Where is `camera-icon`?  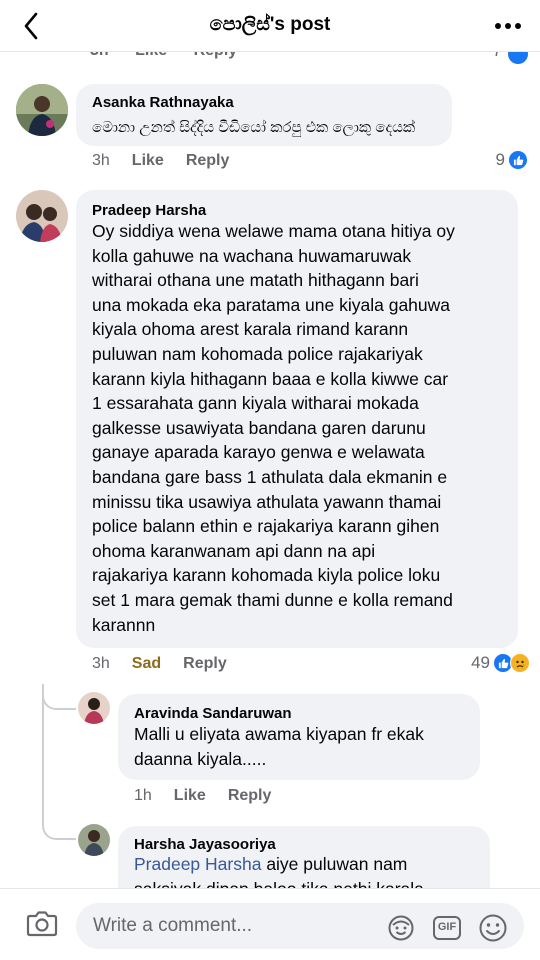 camera-icon is located at coordinates (42, 924).